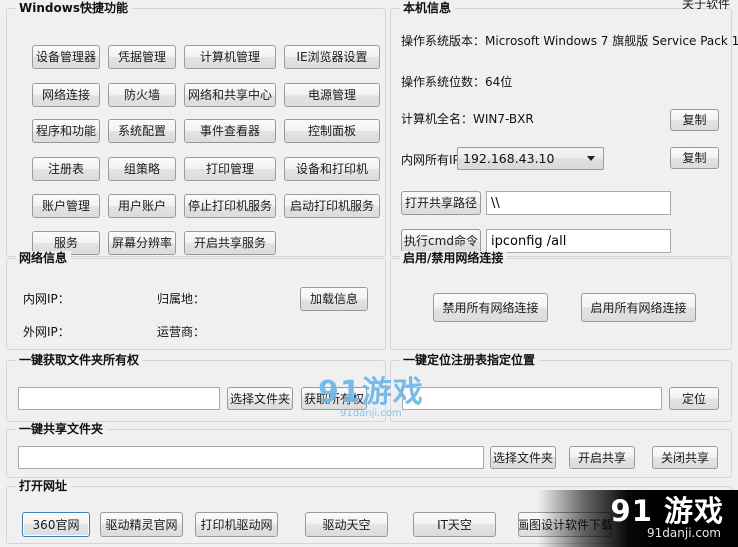 This screenshot has height=547, width=738. Describe the element at coordinates (334, 299) in the screenshot. I see `load-network-info-button: 加载信息` at that location.